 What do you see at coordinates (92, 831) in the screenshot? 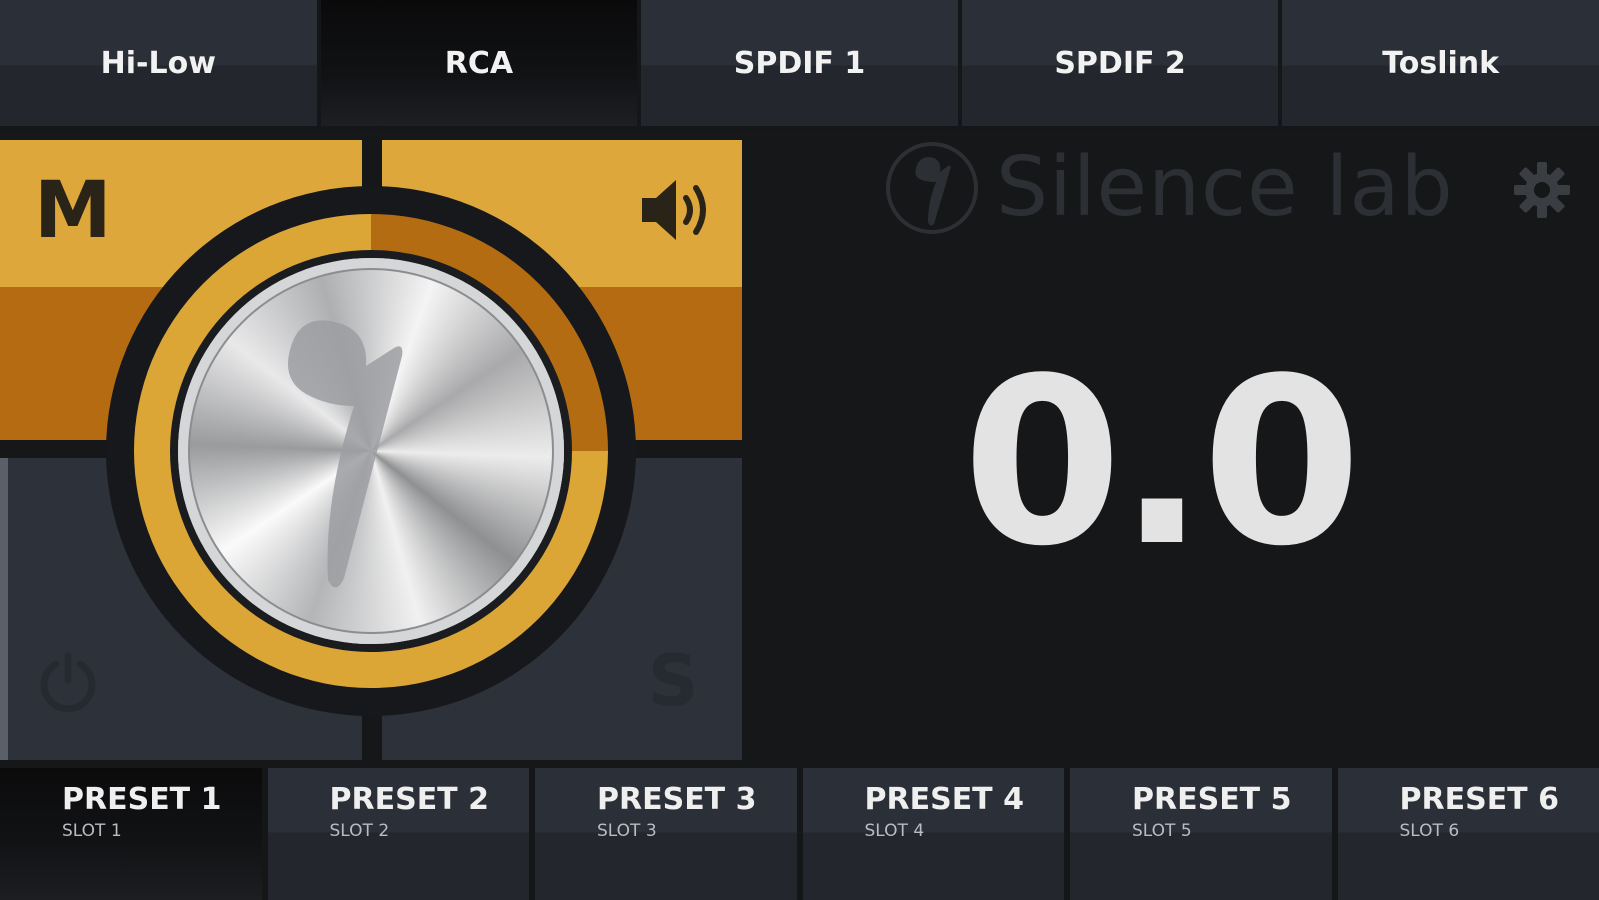
I see `preset-slot: SLOT 1` at bounding box center [92, 831].